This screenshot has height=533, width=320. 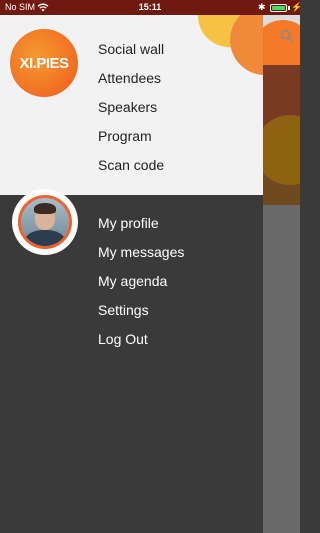 I want to click on menu-item-my-profile: My profile, so click(x=141, y=223).